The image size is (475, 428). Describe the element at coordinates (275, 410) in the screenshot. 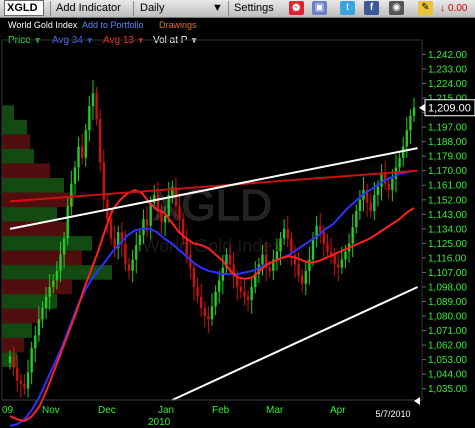

I see `x-tick-label: Mar` at that location.